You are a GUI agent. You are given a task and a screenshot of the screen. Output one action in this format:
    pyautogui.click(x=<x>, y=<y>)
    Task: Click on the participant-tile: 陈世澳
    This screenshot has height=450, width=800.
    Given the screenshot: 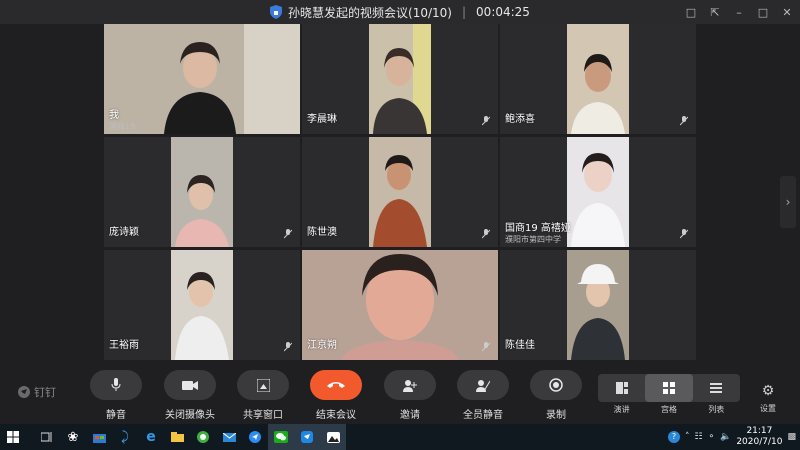 What is the action you would take?
    pyautogui.click(x=400, y=192)
    